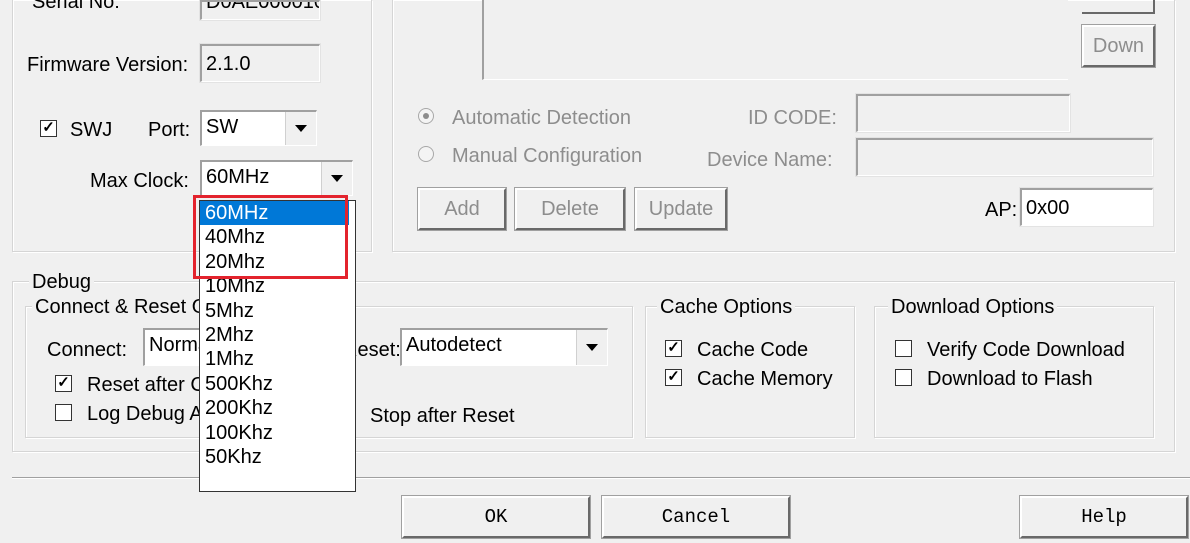  I want to click on max-clock-label: Max Clock:, so click(139, 181).